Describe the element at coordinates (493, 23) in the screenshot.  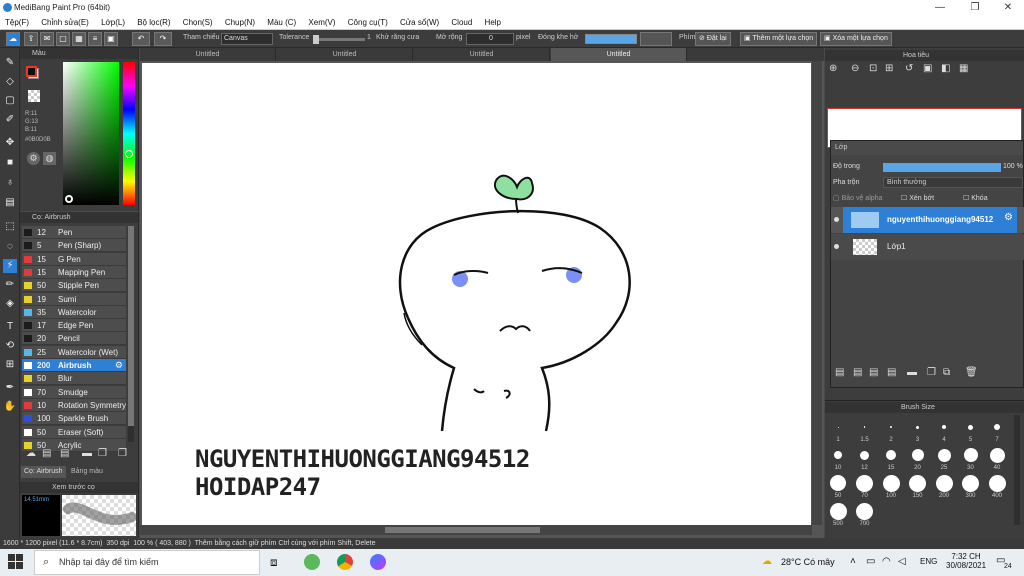
I see `menu-help: Help` at that location.